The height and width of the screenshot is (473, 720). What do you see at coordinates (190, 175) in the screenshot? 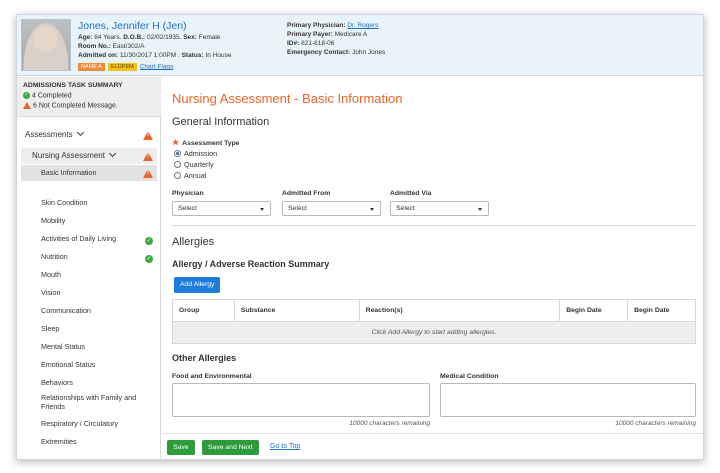
I see `radio-annual: Annual` at bounding box center [190, 175].